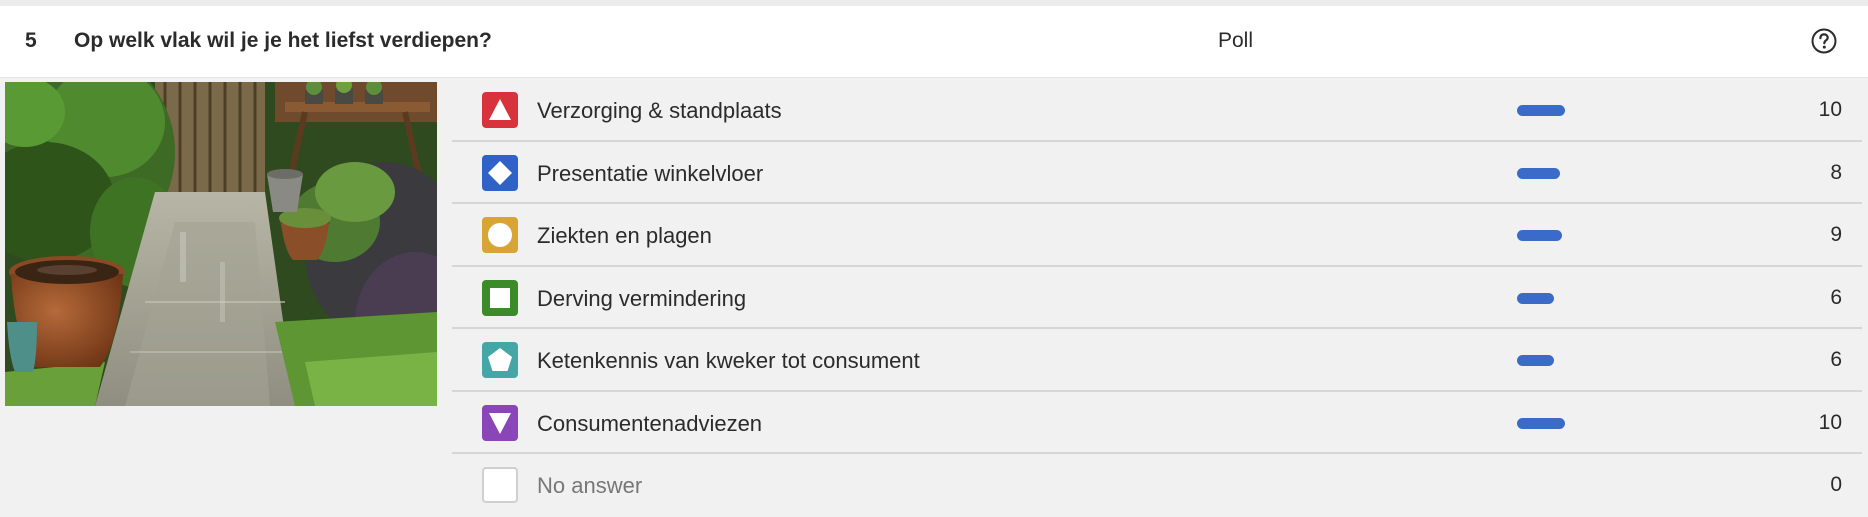 This screenshot has height=517, width=1868. I want to click on answer-row-presentatie: Presentatie winkelvloer 8, so click(1157, 173).